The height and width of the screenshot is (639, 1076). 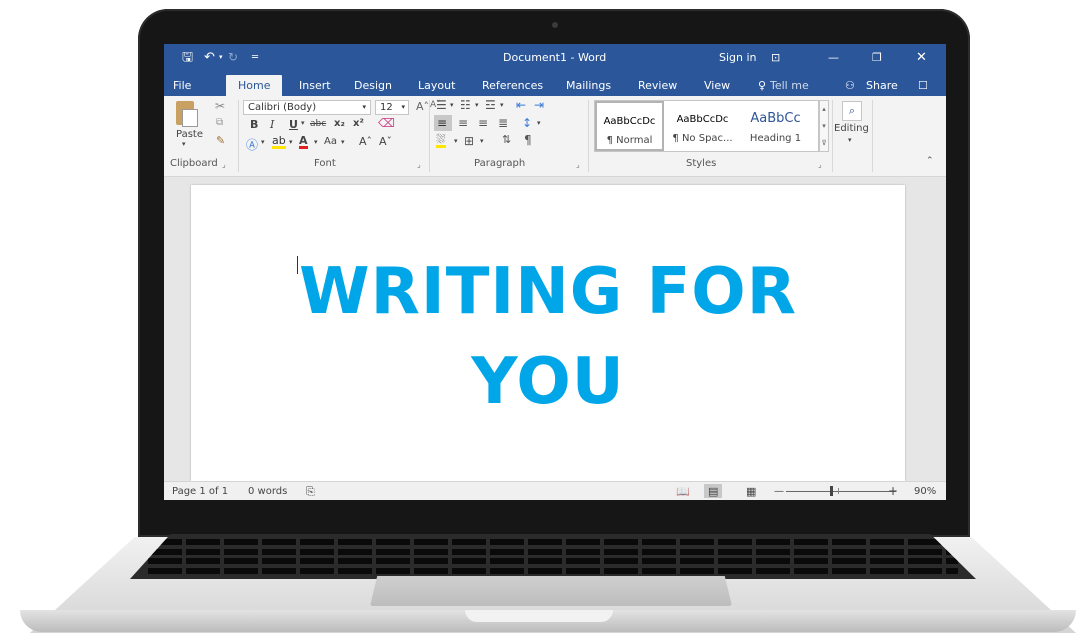 What do you see at coordinates (820, 164) in the screenshot?
I see `styles-launcher-icon: ⌟` at bounding box center [820, 164].